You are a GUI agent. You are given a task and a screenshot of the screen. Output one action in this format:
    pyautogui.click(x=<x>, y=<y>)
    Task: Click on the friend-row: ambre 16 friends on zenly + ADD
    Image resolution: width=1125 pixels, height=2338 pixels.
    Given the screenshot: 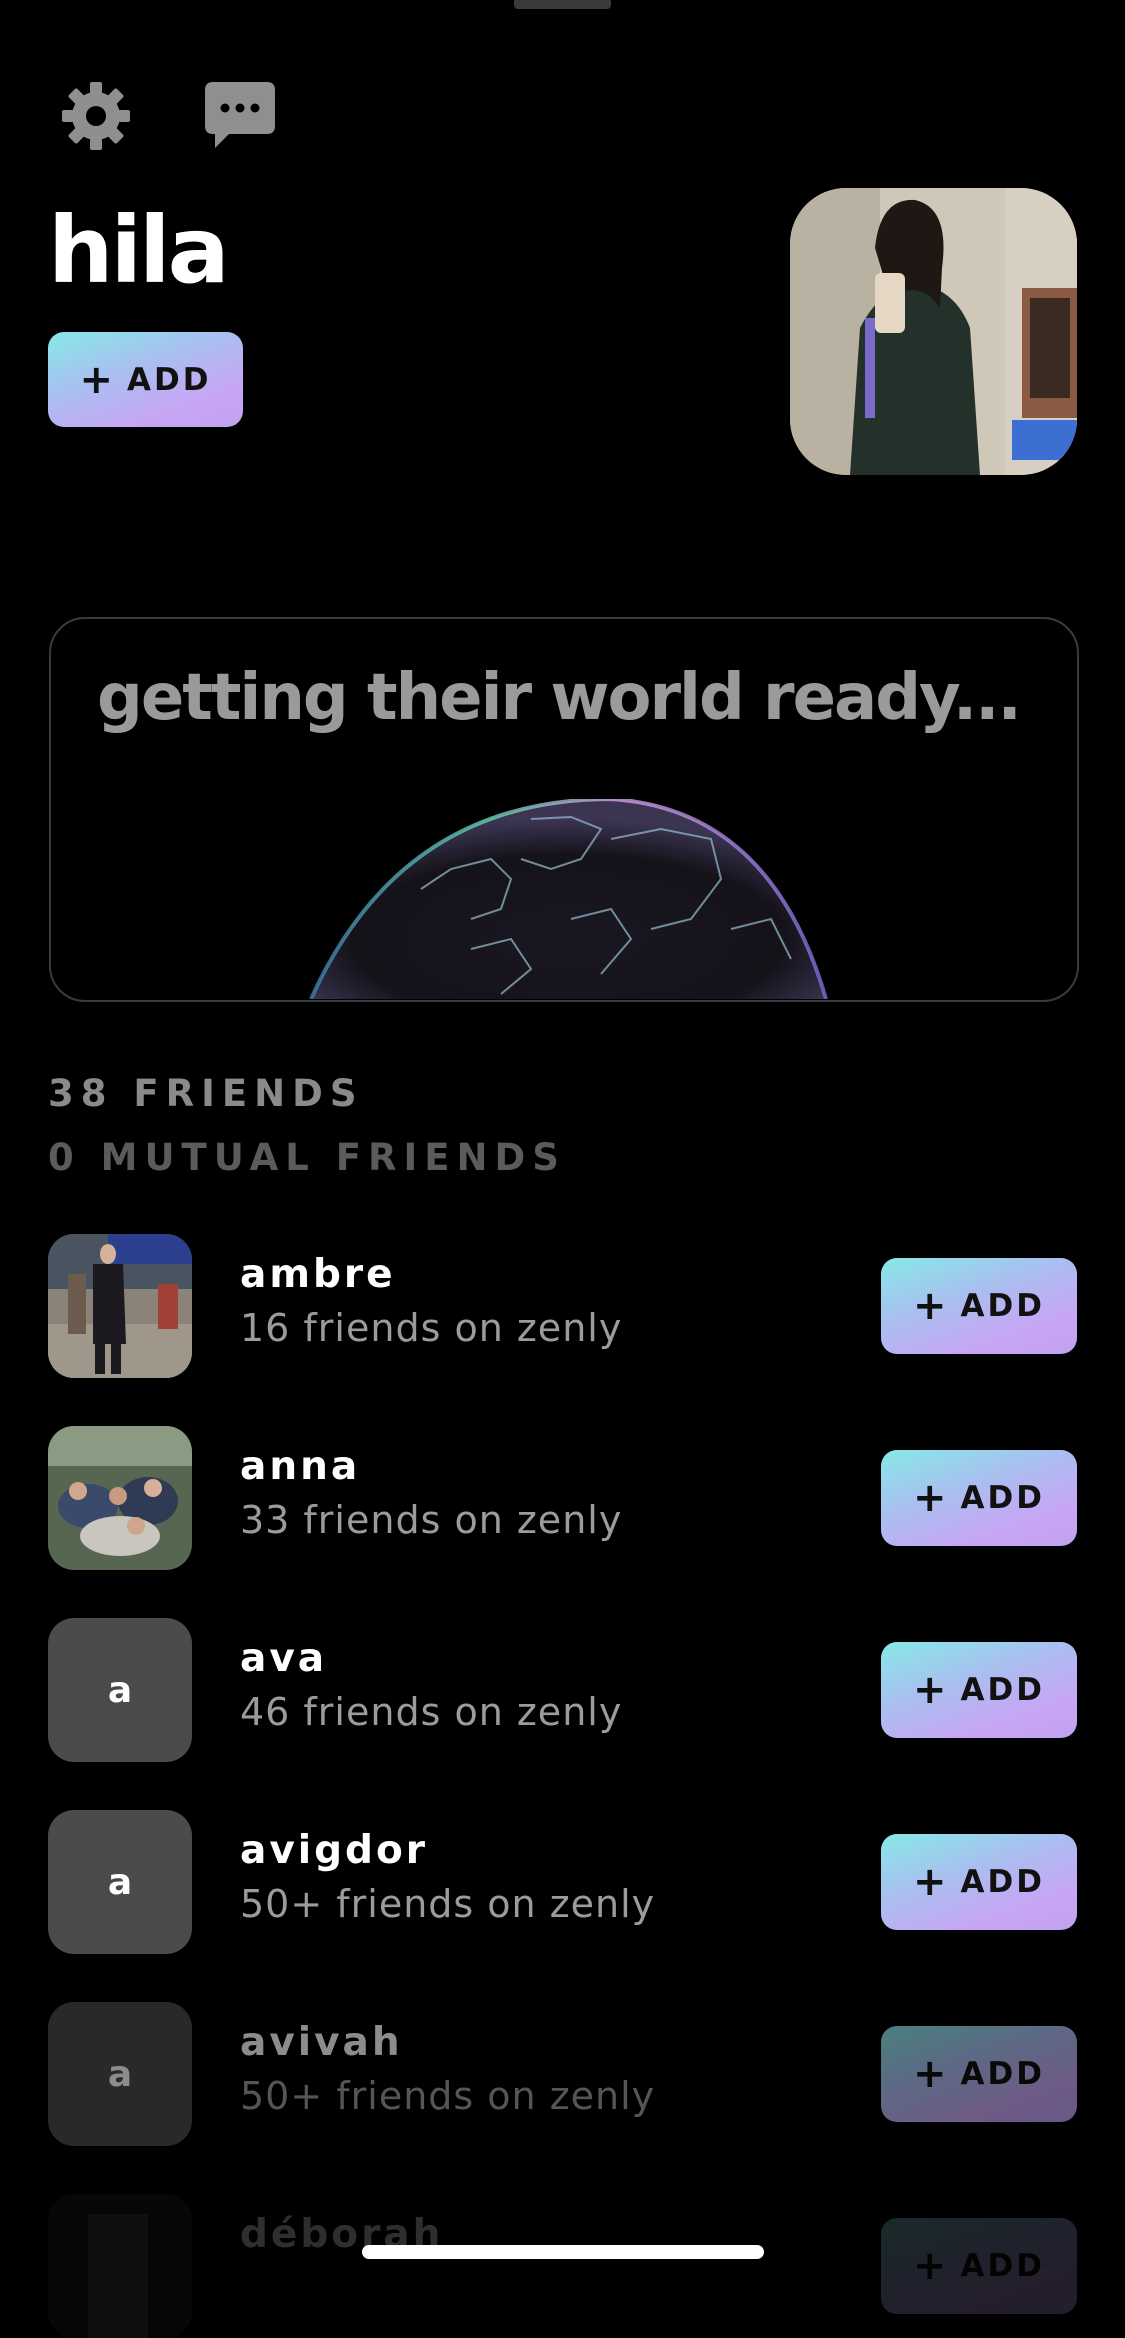 What is the action you would take?
    pyautogui.click(x=562, y=1306)
    